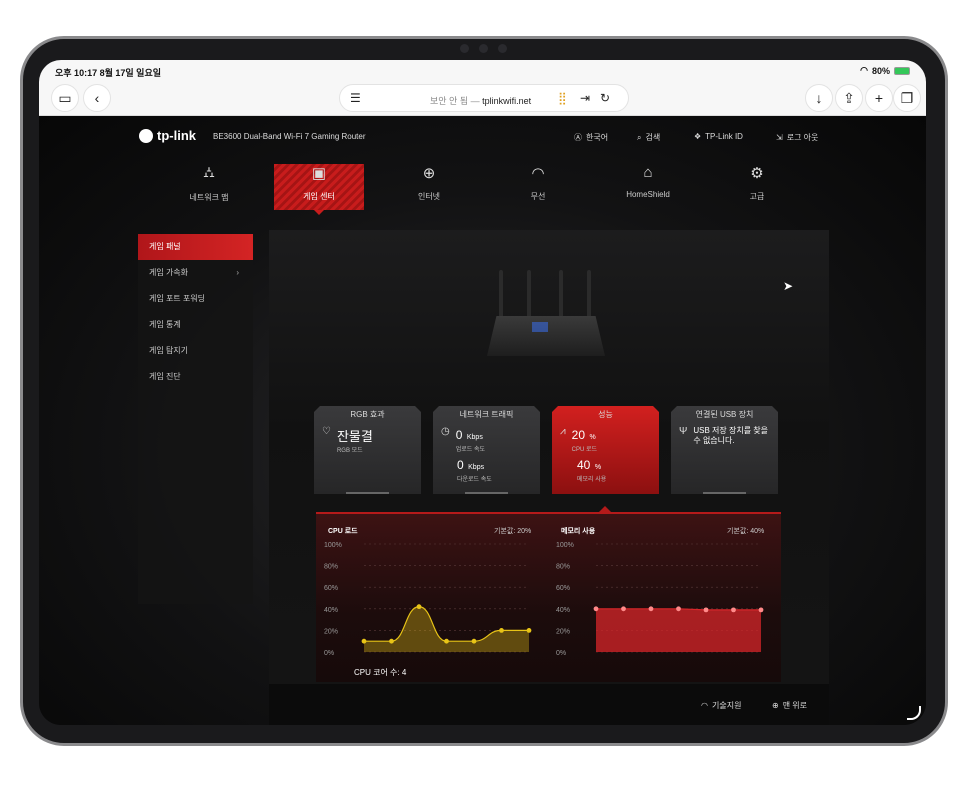  What do you see at coordinates (209, 187) in the screenshot?
I see `nav-network-map: ⛼ 네트워크 맵` at bounding box center [209, 187].